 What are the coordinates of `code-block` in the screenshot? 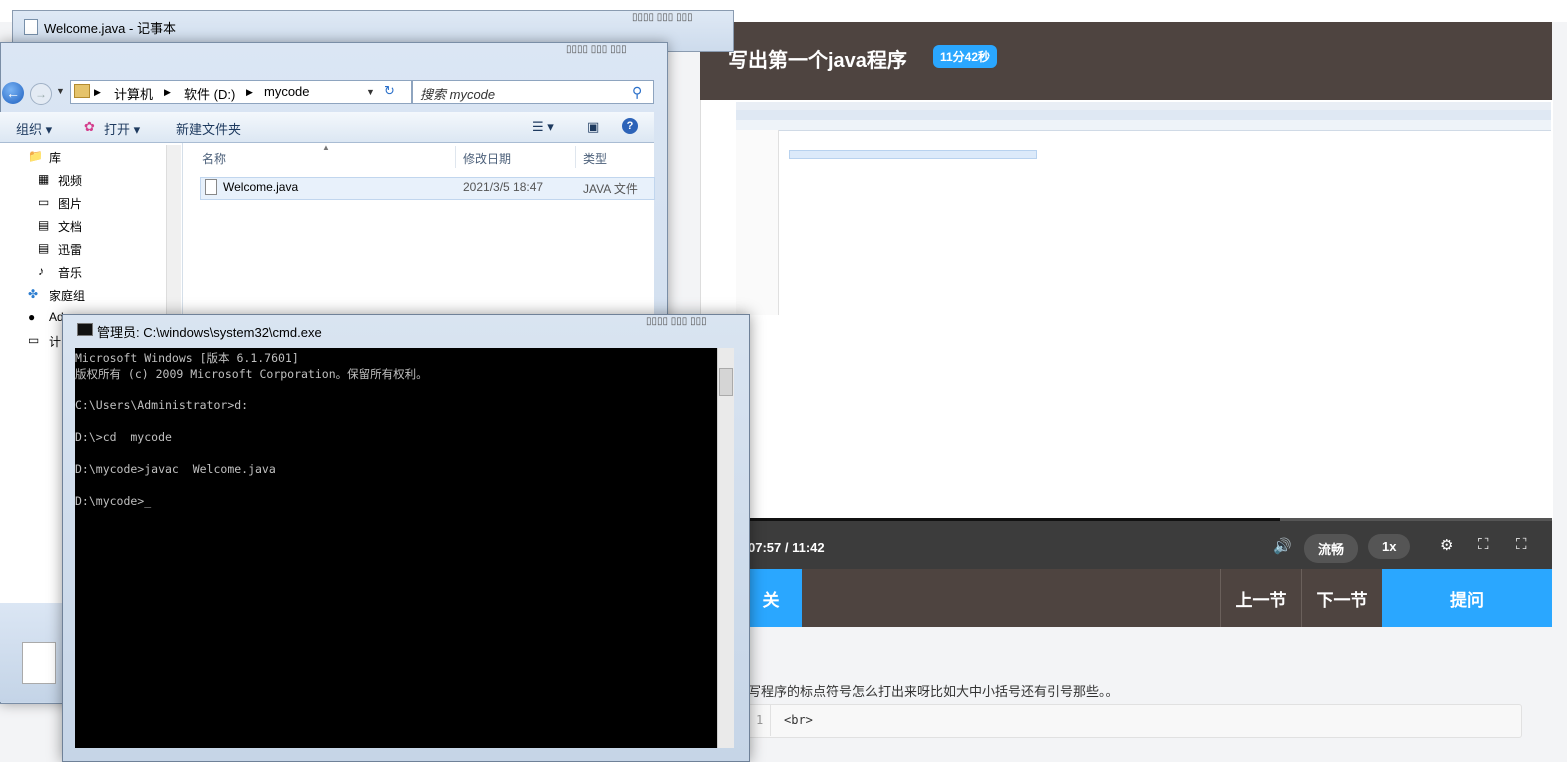 It's located at (1133, 721).